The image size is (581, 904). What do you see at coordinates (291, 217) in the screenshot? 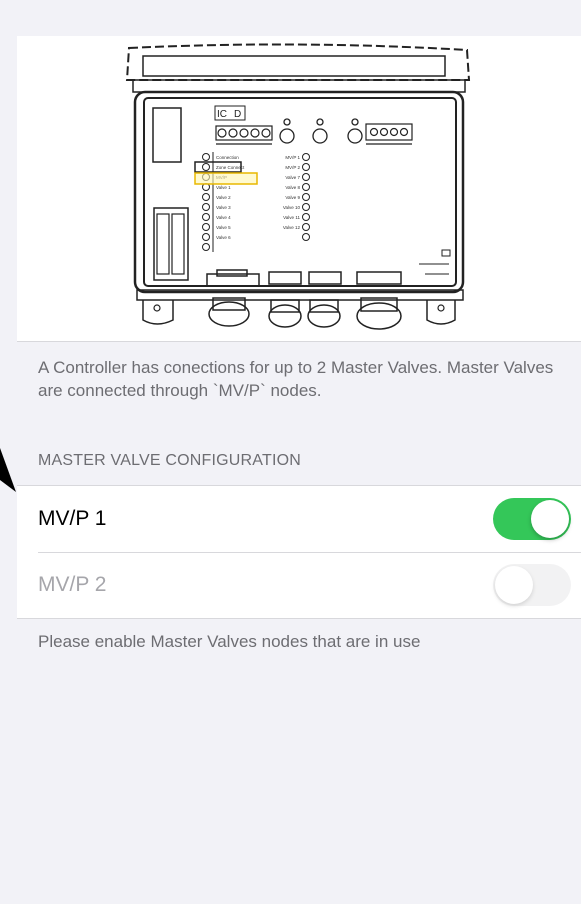
I see `diagram-label-valve11: Valve 11` at bounding box center [291, 217].